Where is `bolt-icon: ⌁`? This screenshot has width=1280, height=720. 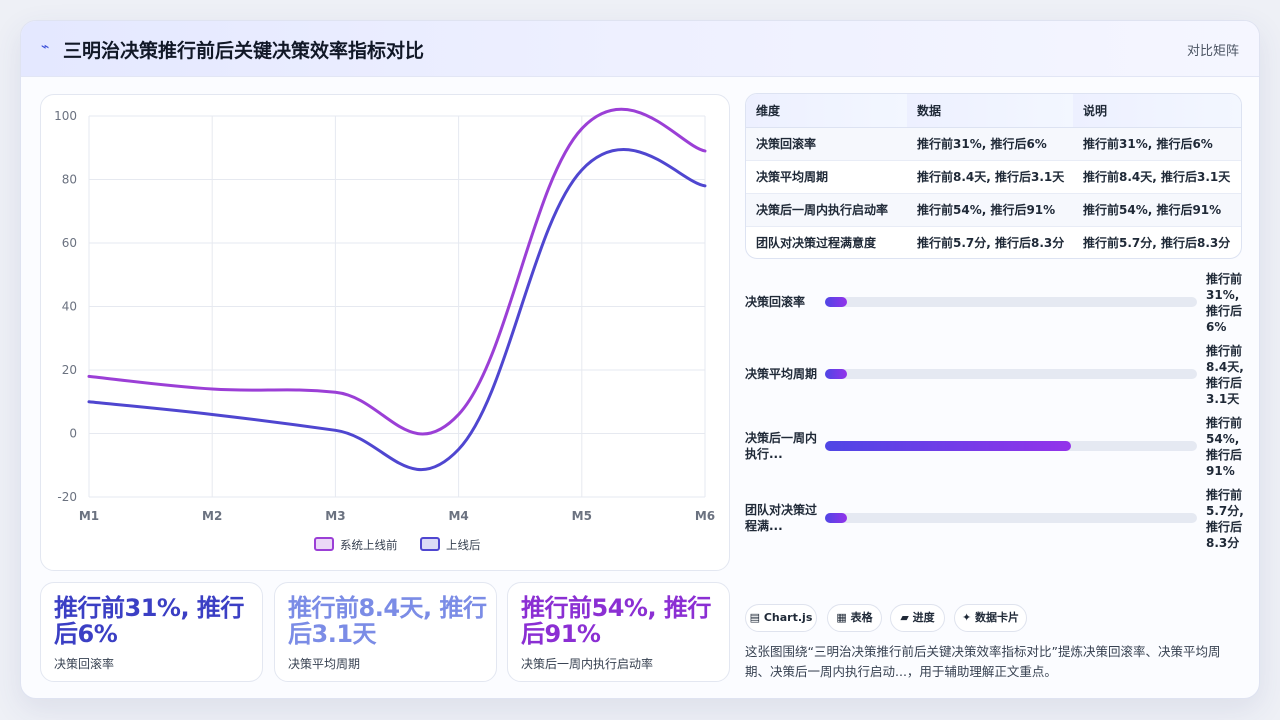
bolt-icon: ⌁ is located at coordinates (45, 47).